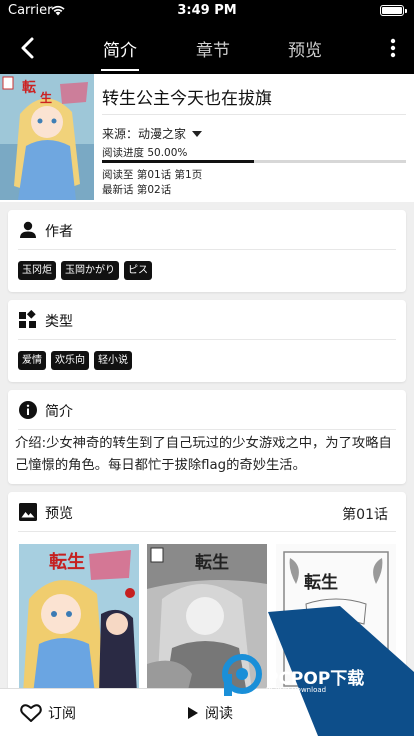  I want to click on comic-title: 转生公主今天也在拔旗, so click(187, 99).